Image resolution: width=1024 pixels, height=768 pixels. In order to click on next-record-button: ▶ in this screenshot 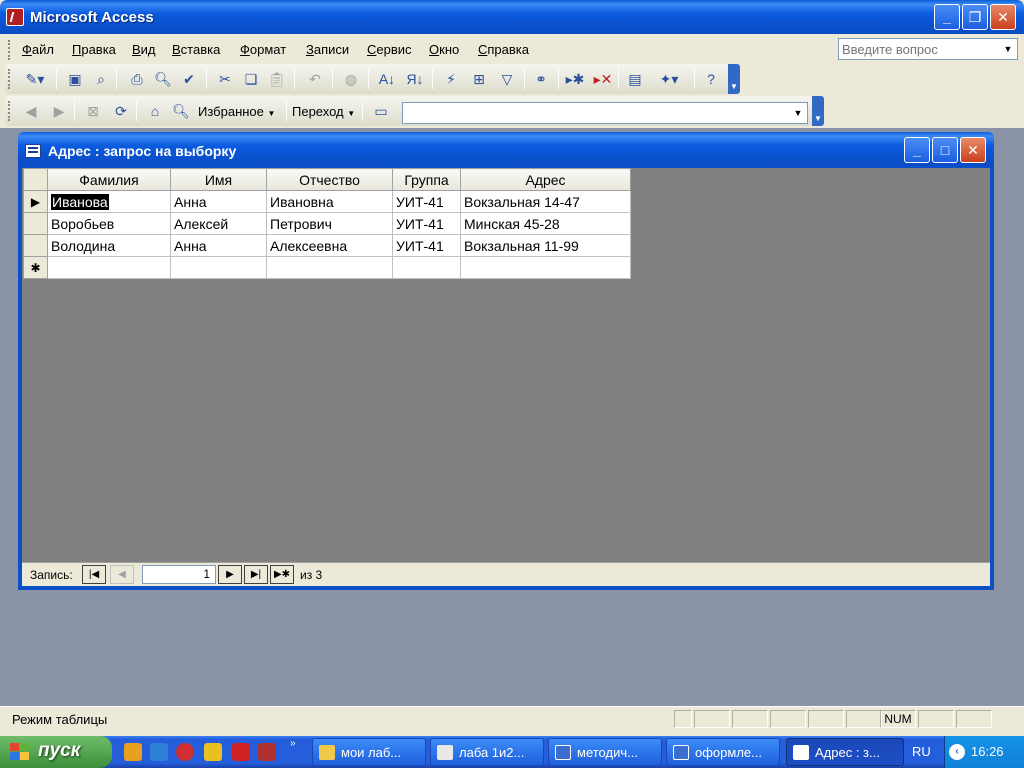, I will do `click(230, 574)`.